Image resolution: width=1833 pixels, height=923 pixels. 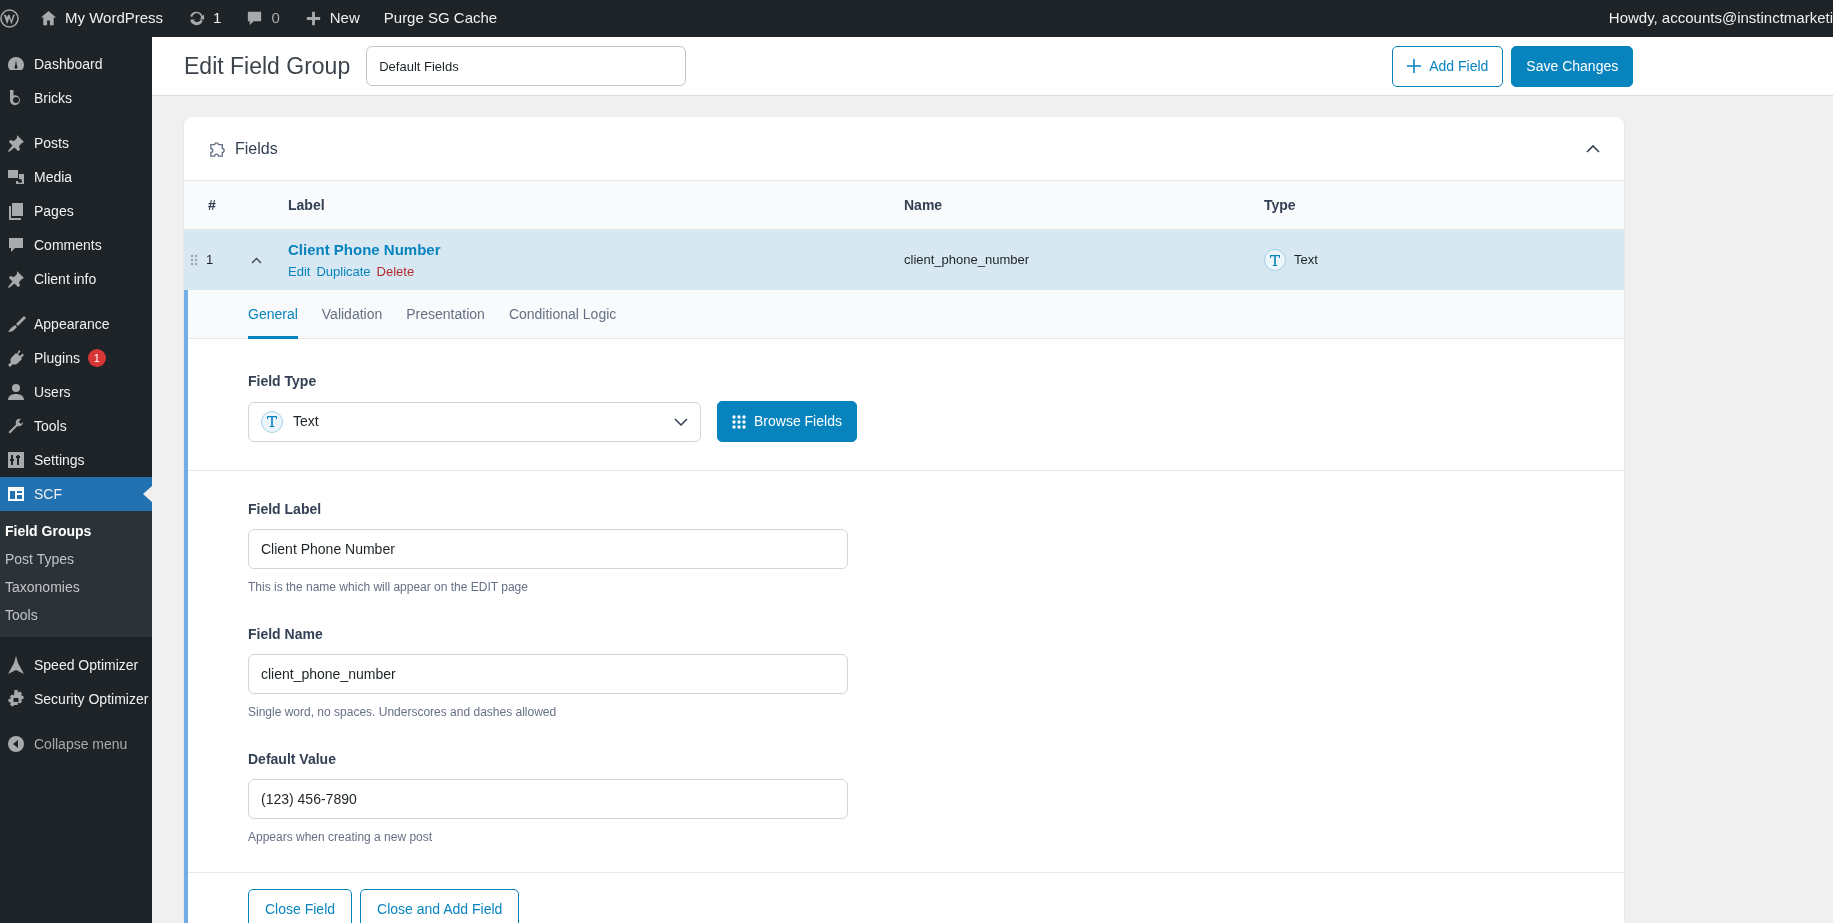 I want to click on sidebar-item: Speed Optimizer, so click(x=76, y=665).